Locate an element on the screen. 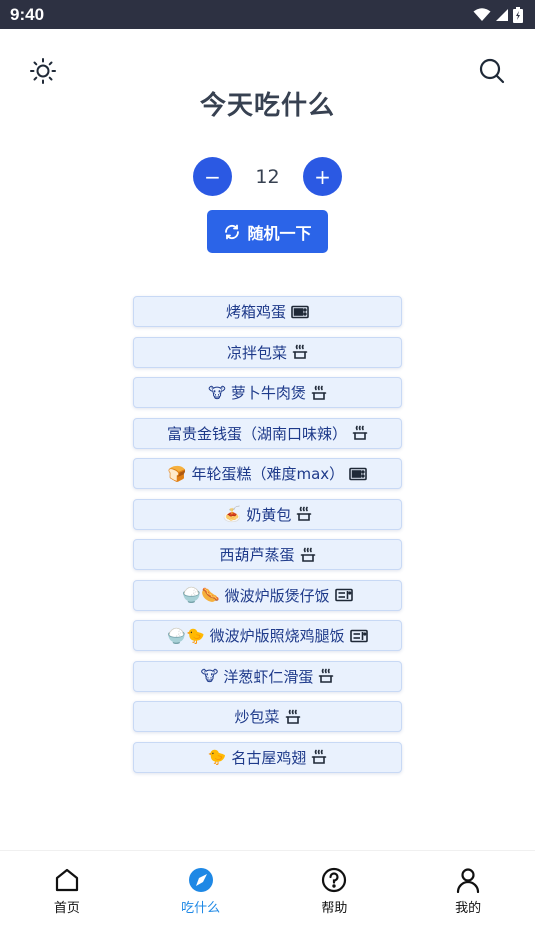 This screenshot has height=951, width=535. dish-name: 萝卜牛肉煲 is located at coordinates (268, 393).